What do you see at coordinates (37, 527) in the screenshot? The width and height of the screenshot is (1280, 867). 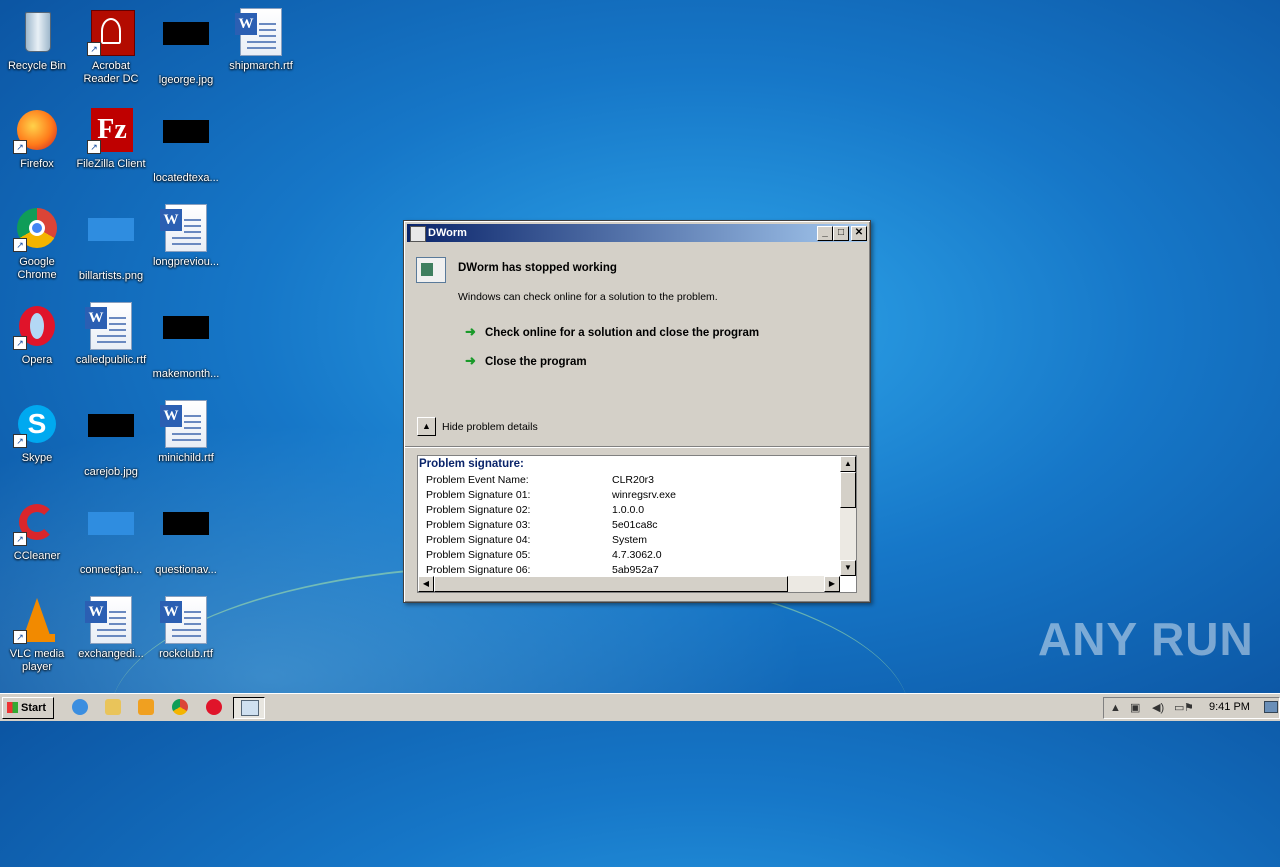 I see `desktop-icon-ccleaner: ↗ CCleaner` at bounding box center [37, 527].